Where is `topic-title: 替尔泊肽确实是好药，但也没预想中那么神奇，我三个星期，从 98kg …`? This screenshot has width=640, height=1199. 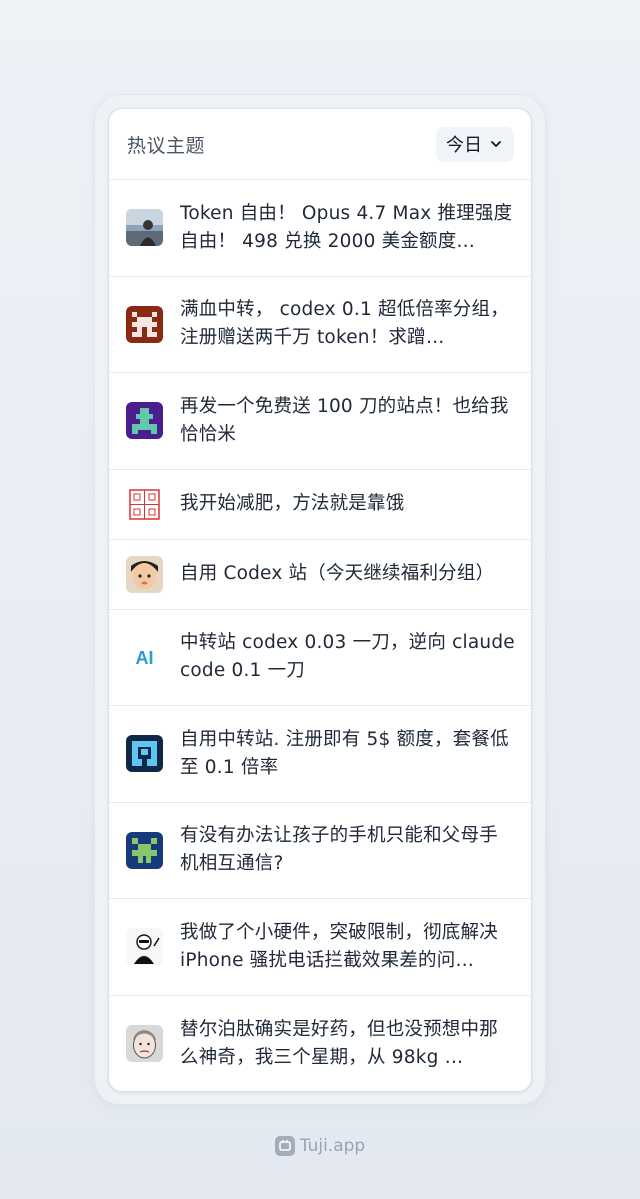 topic-title: 替尔泊肽确实是好药，但也没预想中那么神奇，我三个星期，从 98kg … is located at coordinates (339, 1043).